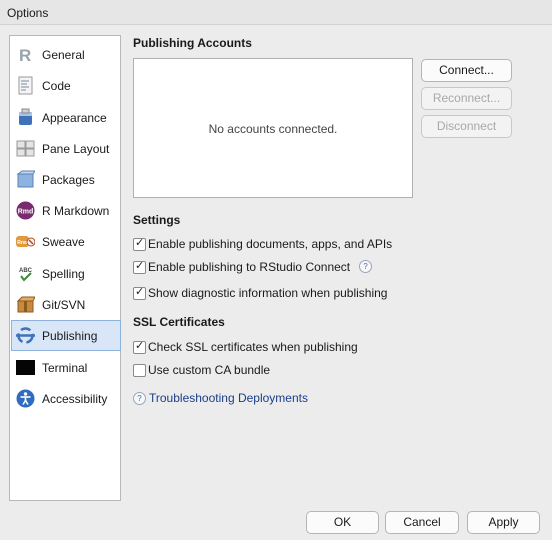  I want to click on svg-text: Rmd, so click(26, 212).